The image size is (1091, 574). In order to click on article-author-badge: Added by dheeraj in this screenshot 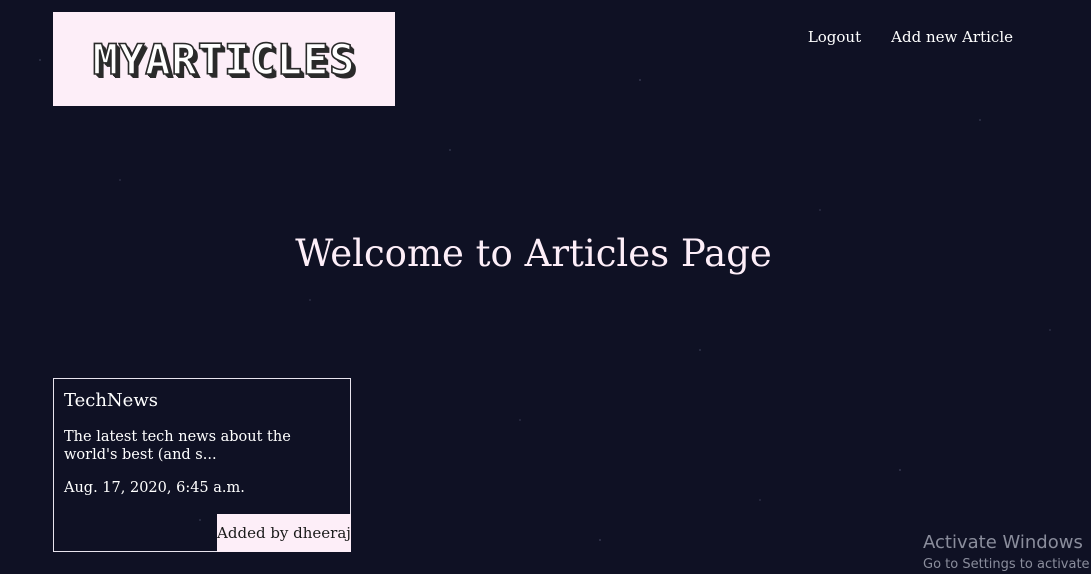, I will do `click(284, 533)`.